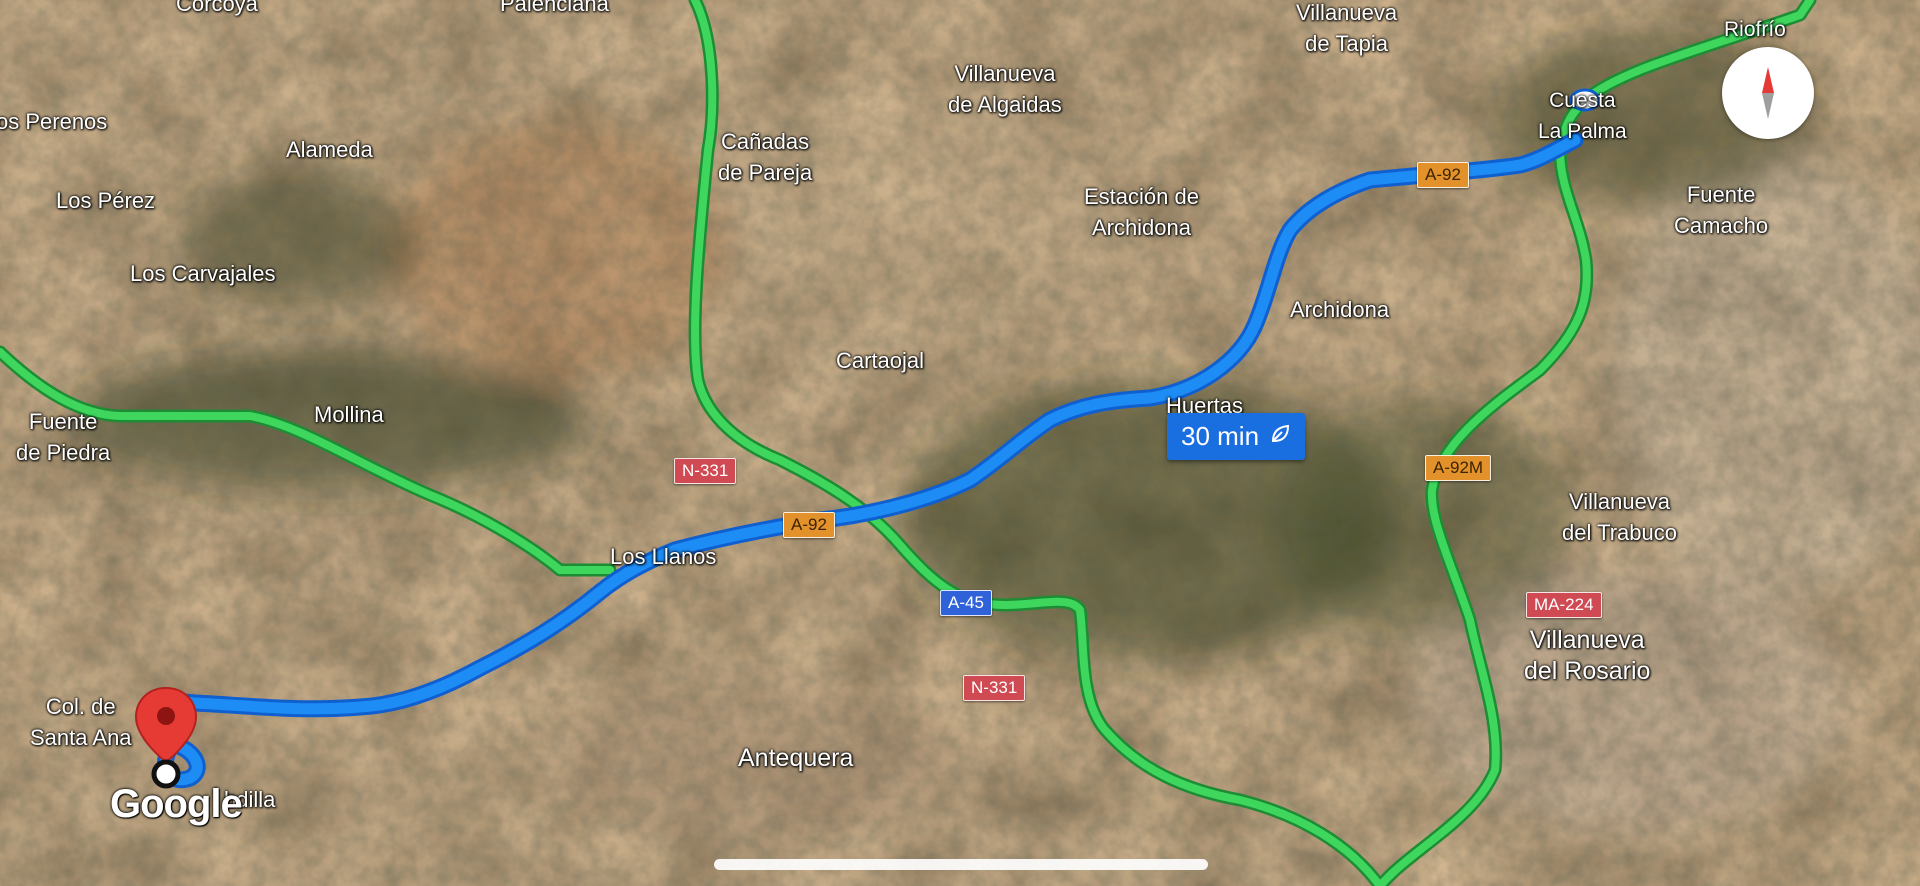 This screenshot has height=886, width=1920. Describe the element at coordinates (1443, 175) in the screenshot. I see `road-shield-a92-ne: A-92` at that location.